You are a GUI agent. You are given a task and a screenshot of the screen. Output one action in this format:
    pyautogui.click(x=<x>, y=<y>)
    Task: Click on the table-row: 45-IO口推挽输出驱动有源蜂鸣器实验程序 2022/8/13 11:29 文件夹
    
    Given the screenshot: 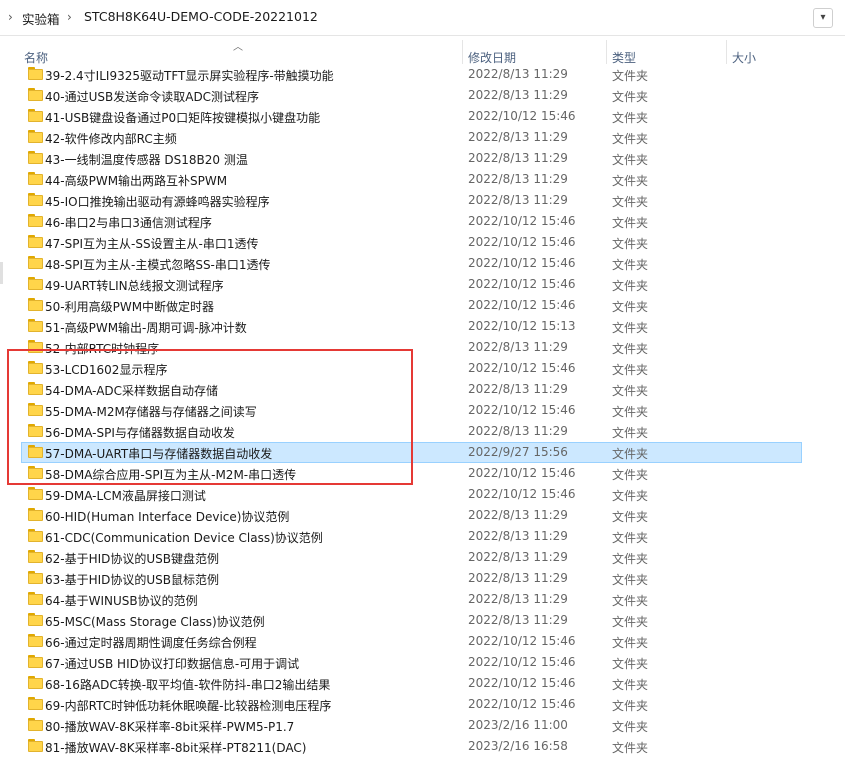 What is the action you would take?
    pyautogui.click(x=422, y=200)
    